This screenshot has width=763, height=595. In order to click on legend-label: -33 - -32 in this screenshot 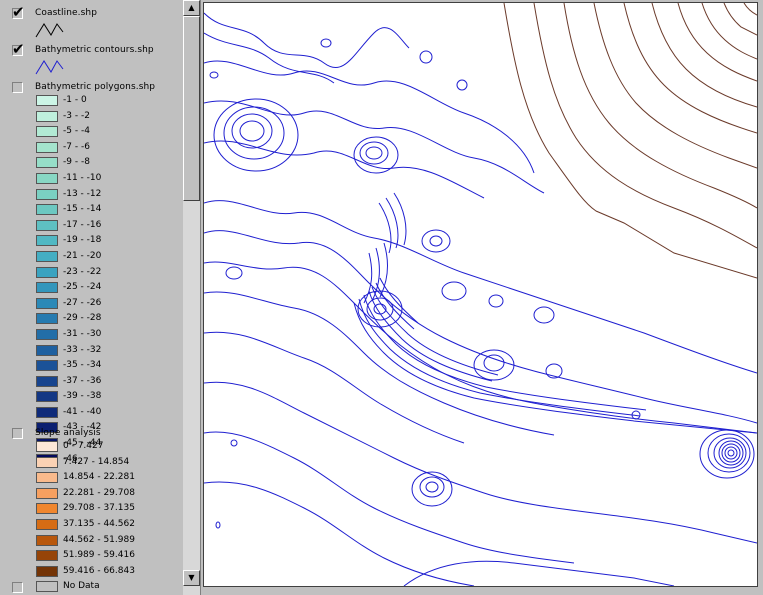, I will do `click(82, 349)`.